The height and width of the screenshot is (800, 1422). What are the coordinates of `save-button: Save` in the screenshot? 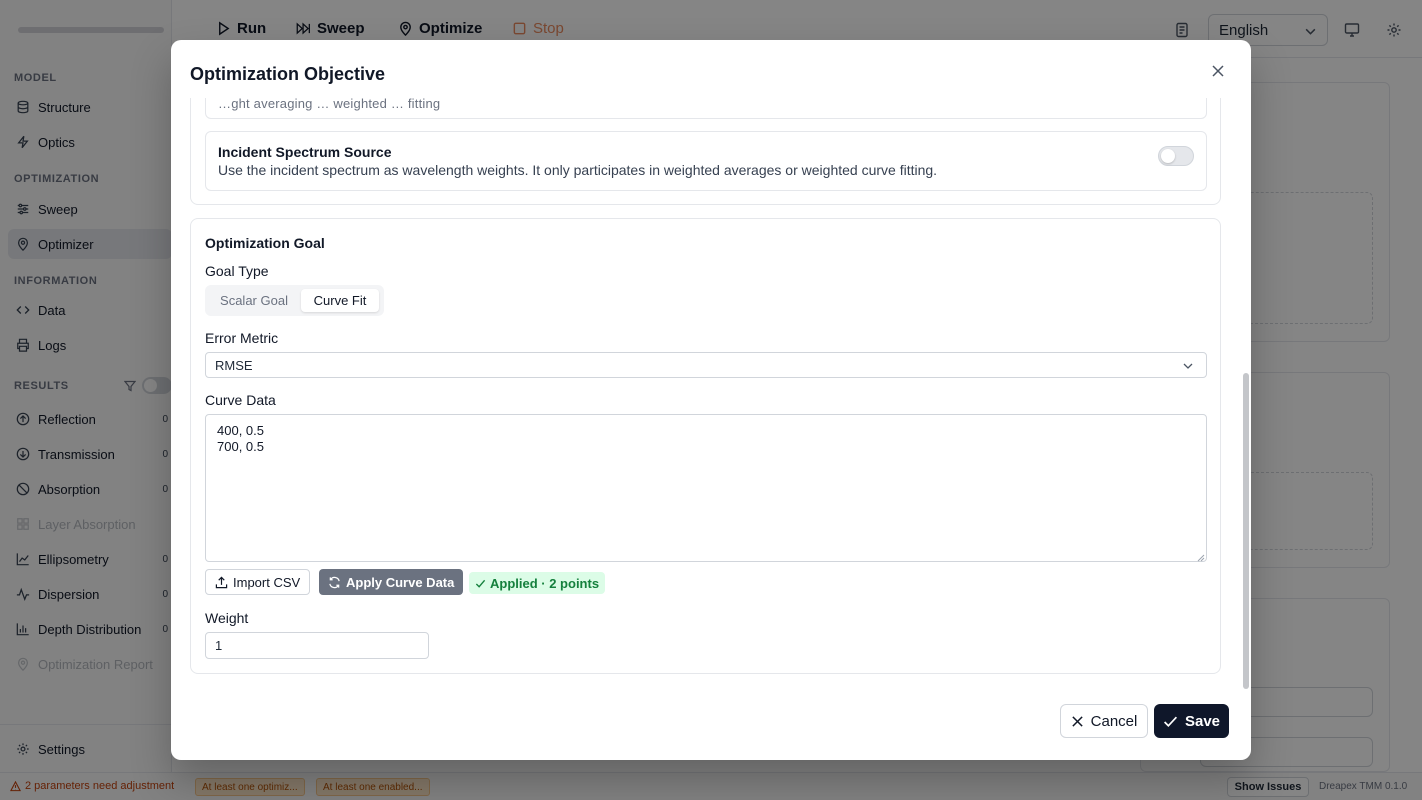 It's located at (1191, 721).